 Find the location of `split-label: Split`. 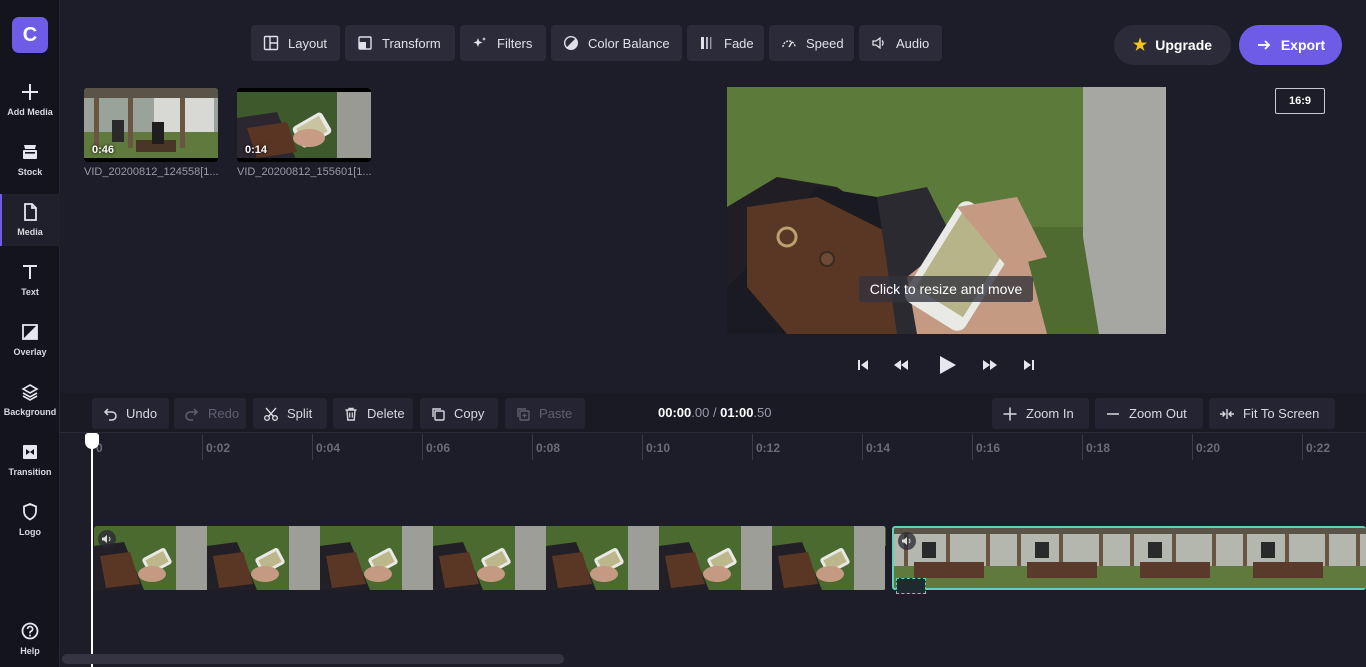

split-label: Split is located at coordinates (300, 413).